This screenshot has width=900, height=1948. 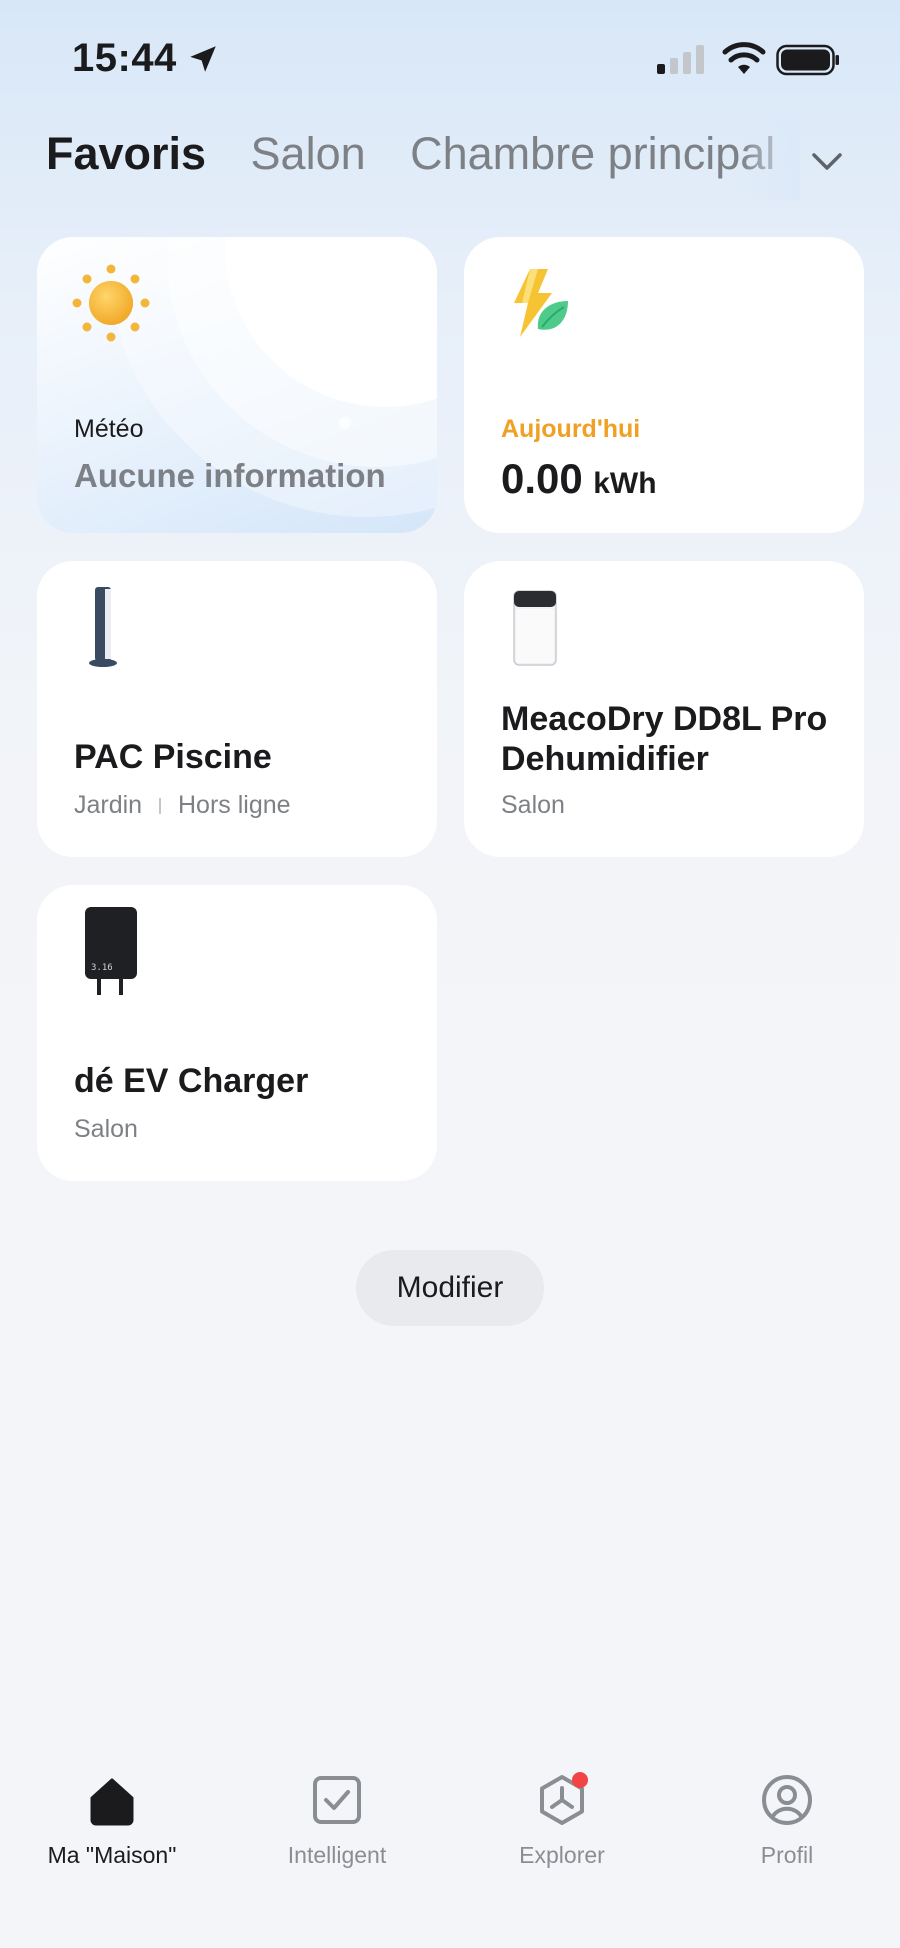 What do you see at coordinates (592, 154) in the screenshot?
I see `tab-chambre-principal: Chambre principal` at bounding box center [592, 154].